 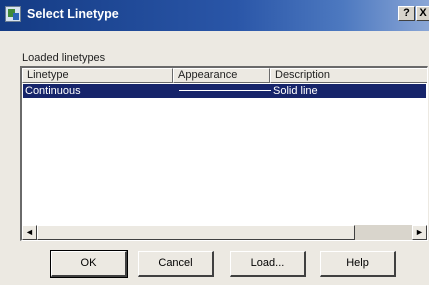 I want to click on row-description: Solid line, so click(x=295, y=91).